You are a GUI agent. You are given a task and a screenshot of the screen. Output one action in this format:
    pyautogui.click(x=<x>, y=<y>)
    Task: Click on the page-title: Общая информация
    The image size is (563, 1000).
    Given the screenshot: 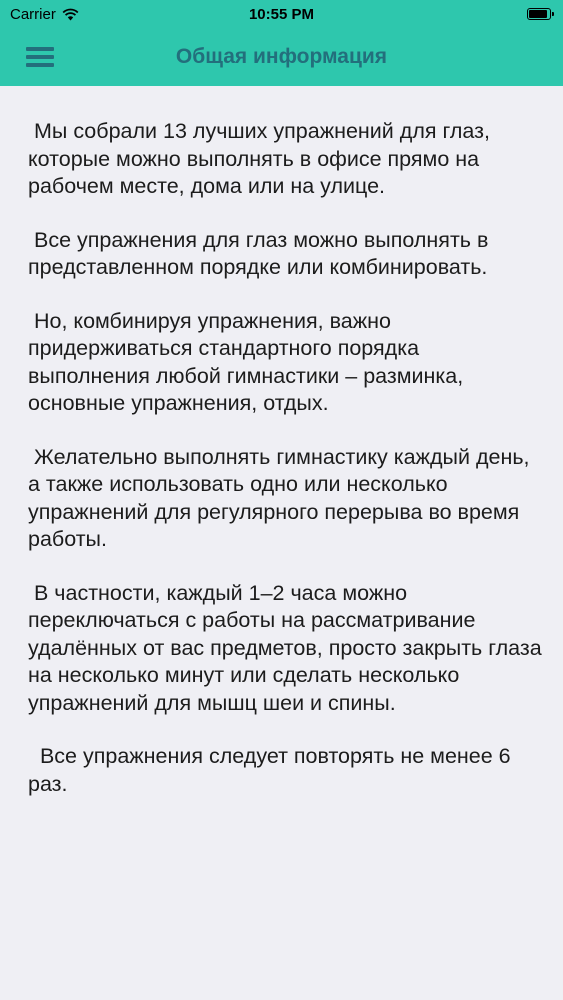 What is the action you would take?
    pyautogui.click(x=281, y=56)
    